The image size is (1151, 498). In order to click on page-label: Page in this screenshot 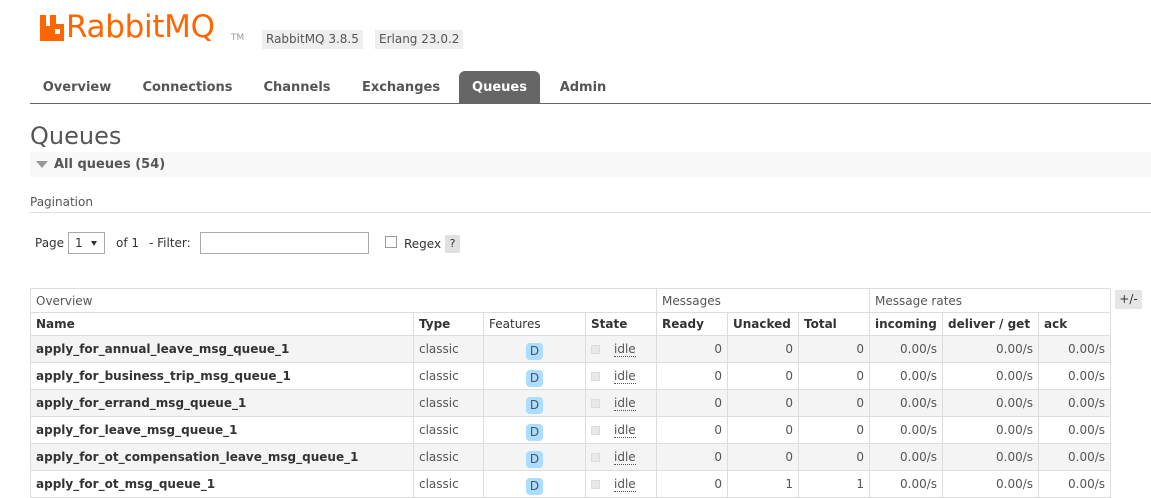, I will do `click(50, 243)`.